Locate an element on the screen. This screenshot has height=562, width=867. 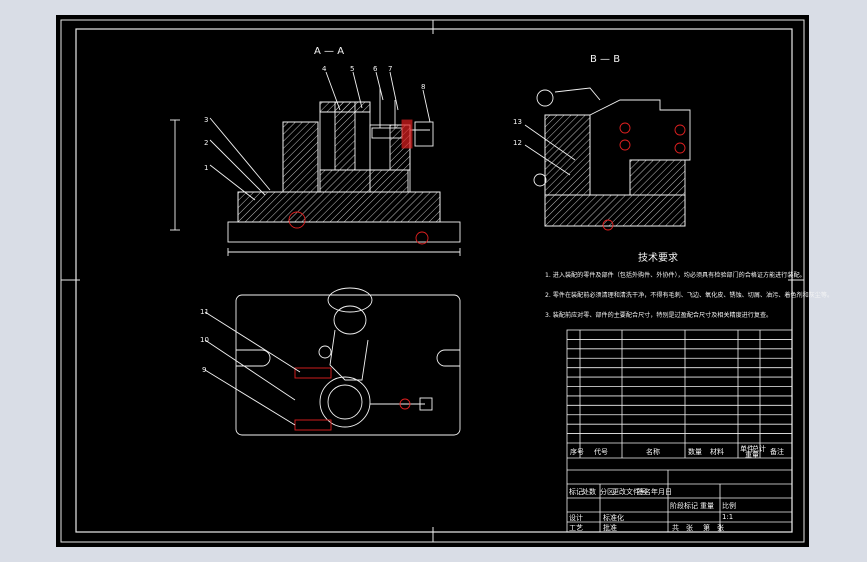
part-label-5: 5 is located at coordinates (352, 69).